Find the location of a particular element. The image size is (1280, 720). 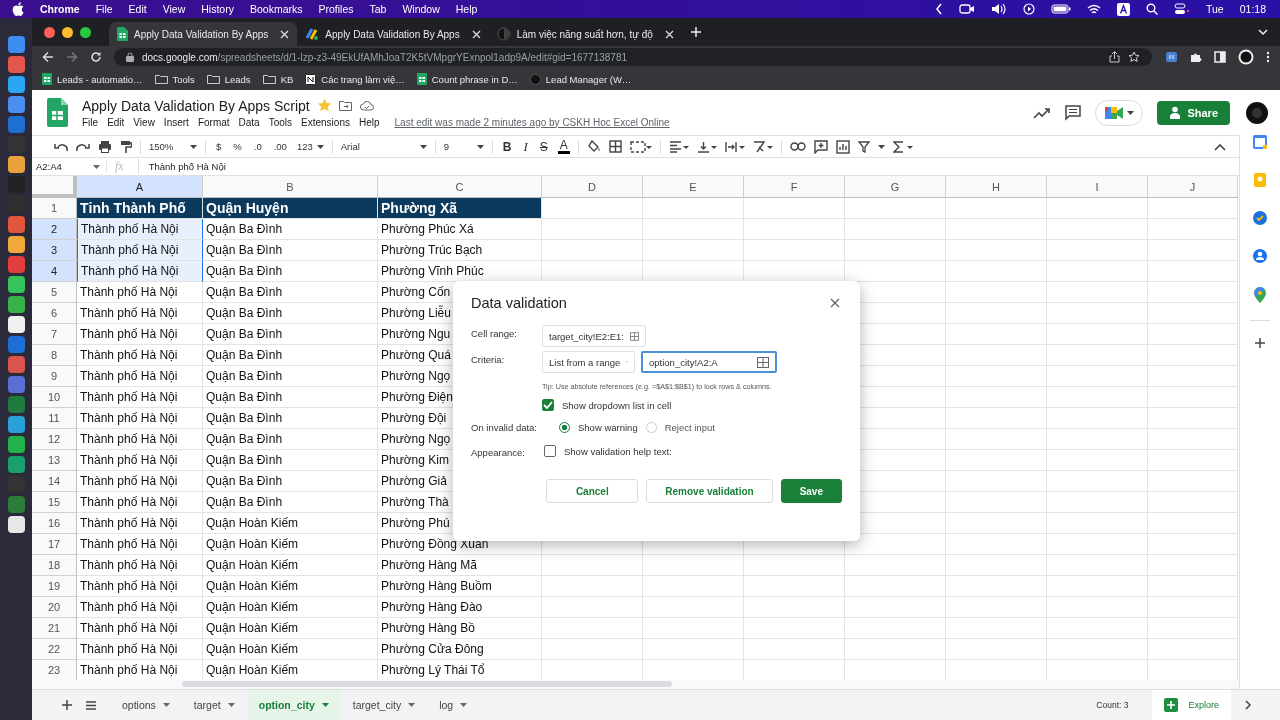

row-header: 5 is located at coordinates (54, 292).